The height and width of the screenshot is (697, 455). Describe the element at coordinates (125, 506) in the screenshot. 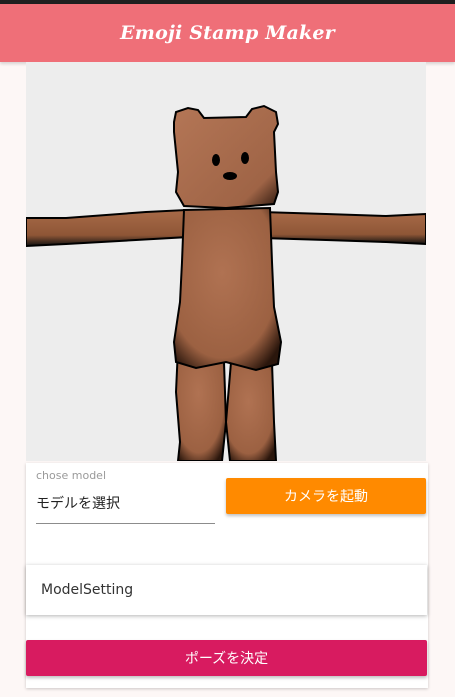

I see `model-select: モデルを選択` at that location.